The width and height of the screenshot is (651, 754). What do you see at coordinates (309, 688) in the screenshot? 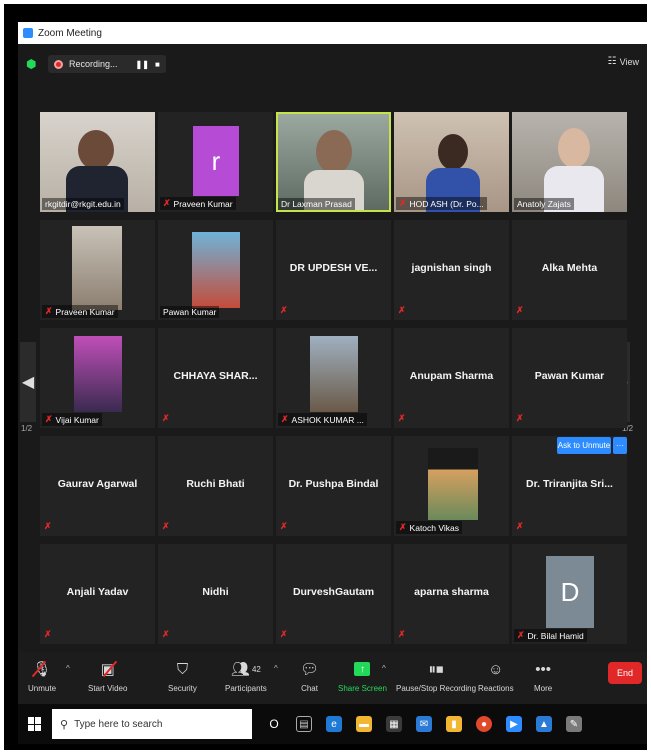
I see `chat-label: Chat` at bounding box center [309, 688].